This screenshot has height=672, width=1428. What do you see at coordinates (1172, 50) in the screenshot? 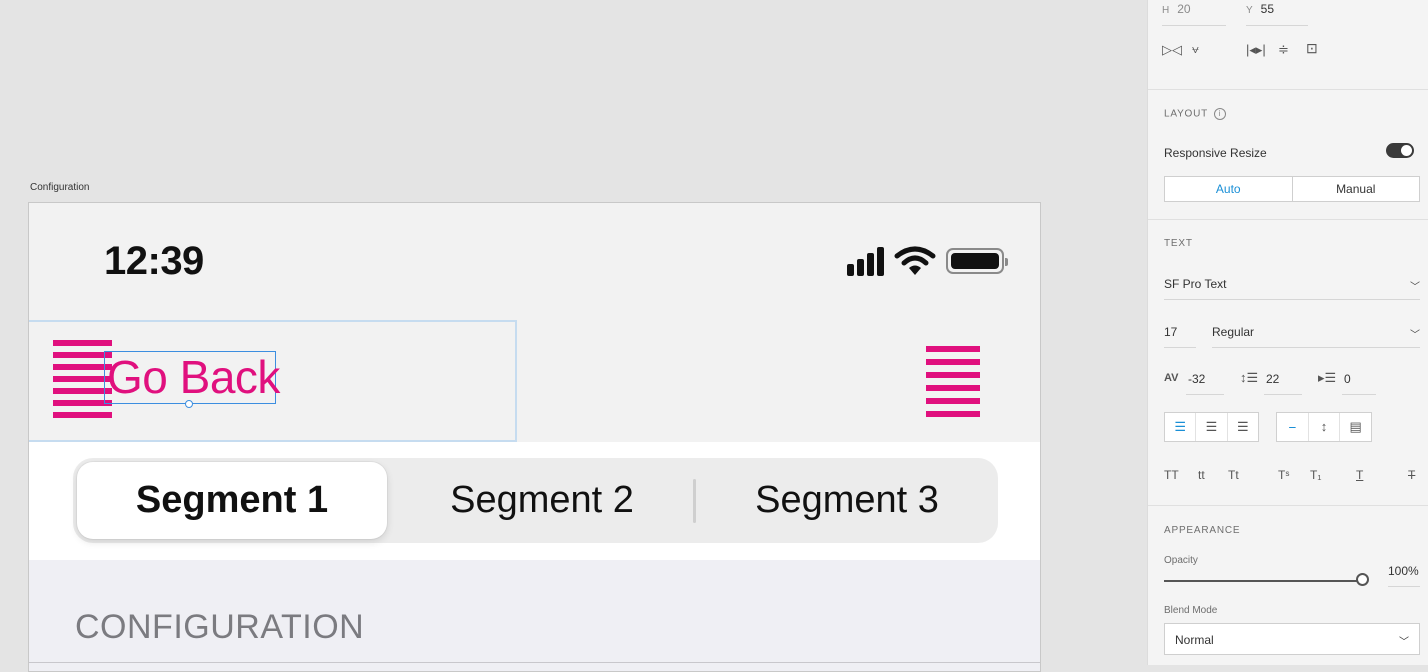
I see `flip-horizontal-icon: ▷◁` at bounding box center [1172, 50].